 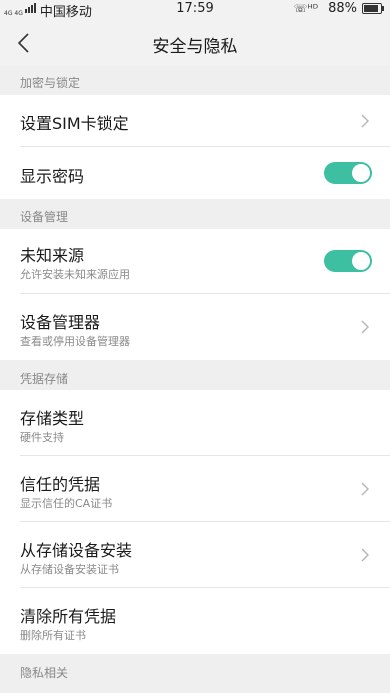 What do you see at coordinates (195, 555) in the screenshot?
I see `install-from-storage-row: 从存储设备安装 从存储设备安装证书` at bounding box center [195, 555].